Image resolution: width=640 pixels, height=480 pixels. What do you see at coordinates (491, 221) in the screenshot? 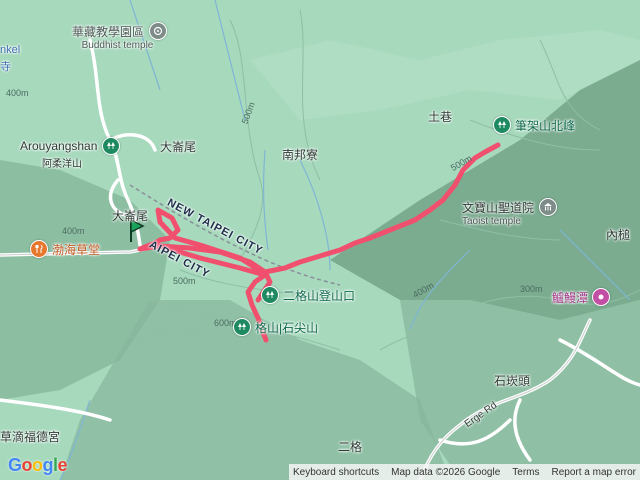
I see `poi-subtitle: Taoist temple` at bounding box center [491, 221].